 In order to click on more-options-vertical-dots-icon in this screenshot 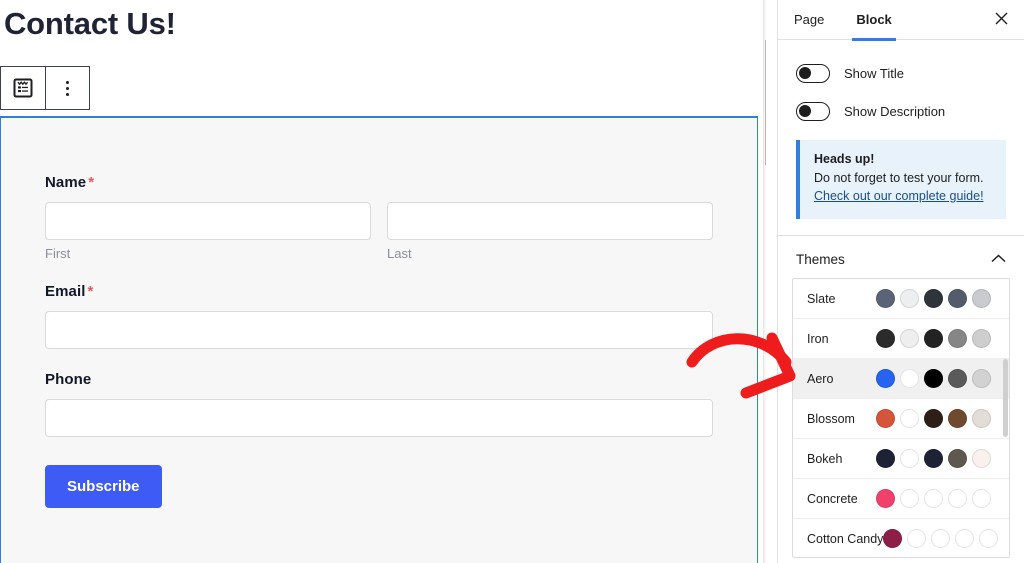, I will do `click(67, 88)`.